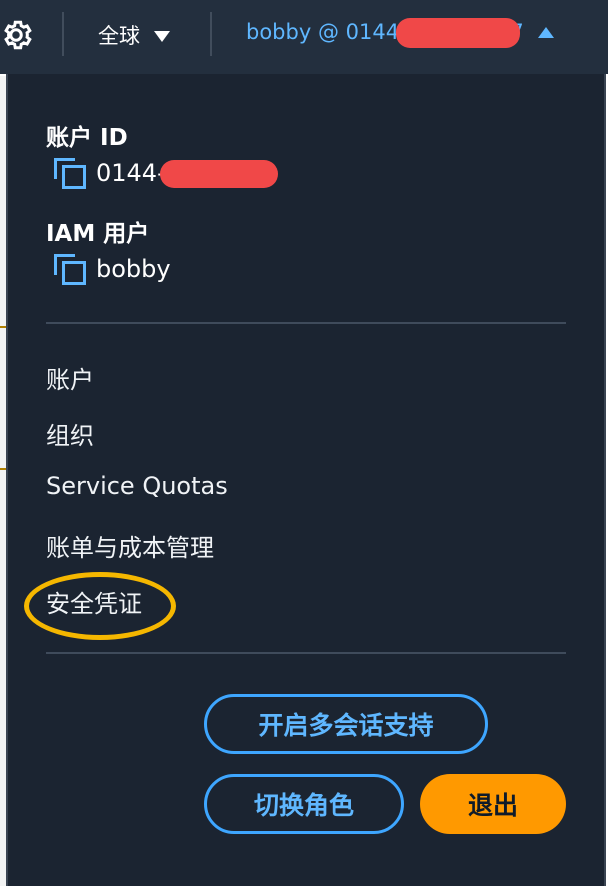 The image size is (608, 886). Describe the element at coordinates (133, 269) in the screenshot. I see `iam-user-value: bobby` at that location.